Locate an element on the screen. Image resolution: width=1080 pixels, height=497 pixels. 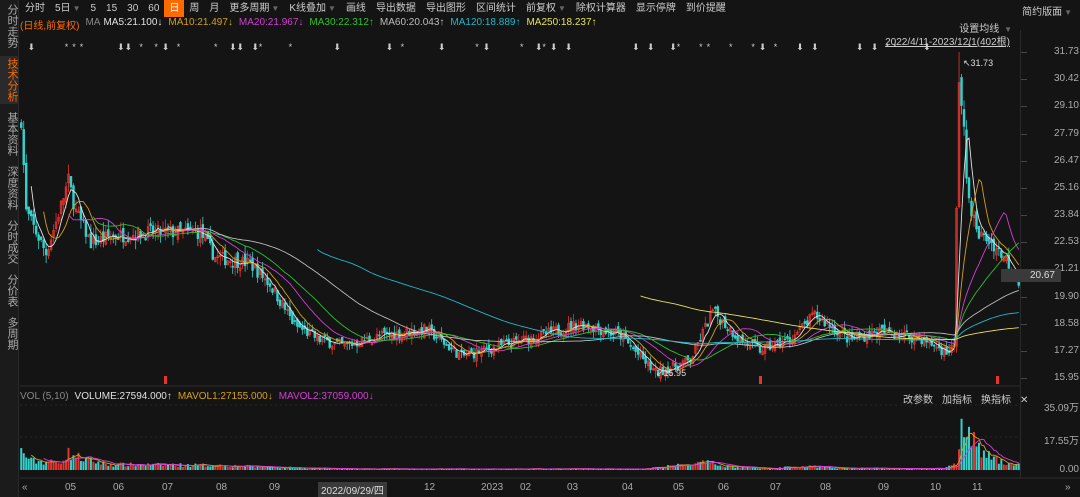
volume-tool-0: 改参数 is located at coordinates (918, 400).